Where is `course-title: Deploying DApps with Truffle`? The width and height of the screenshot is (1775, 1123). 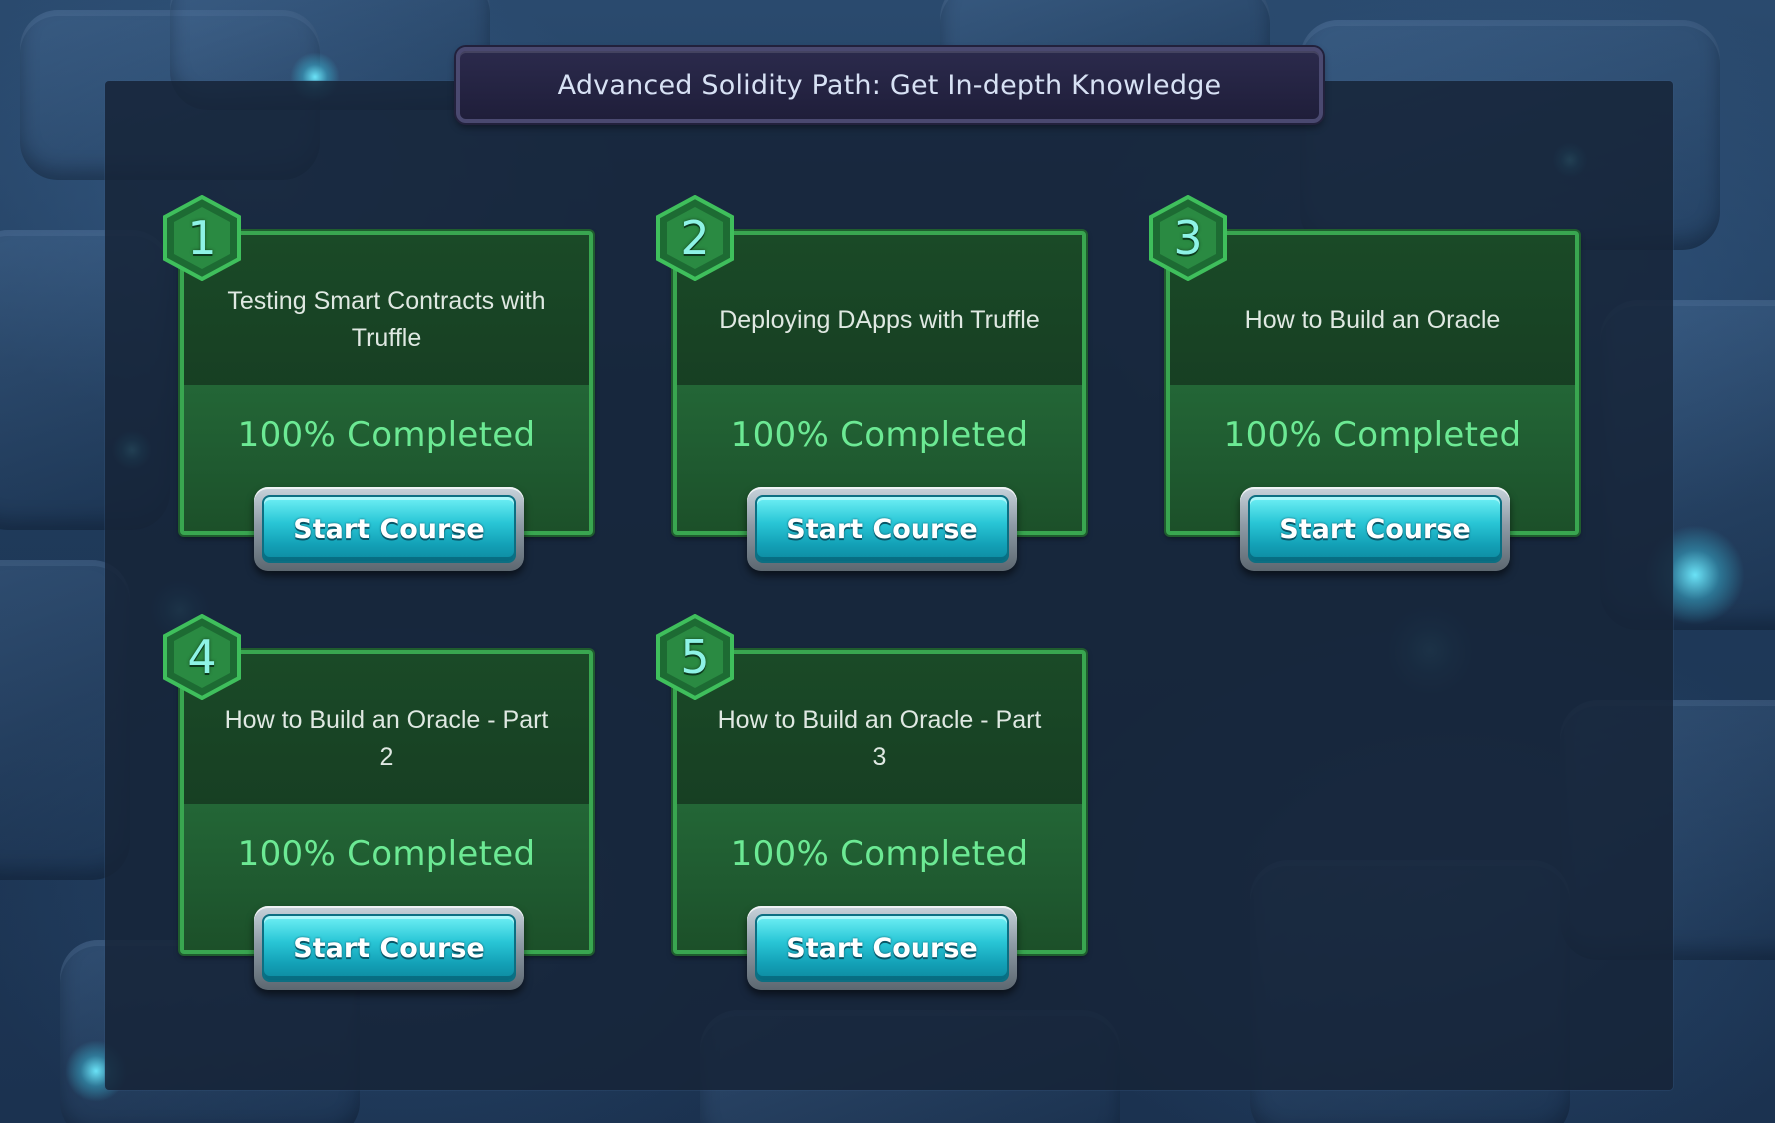 course-title: Deploying DApps with Truffle is located at coordinates (879, 319).